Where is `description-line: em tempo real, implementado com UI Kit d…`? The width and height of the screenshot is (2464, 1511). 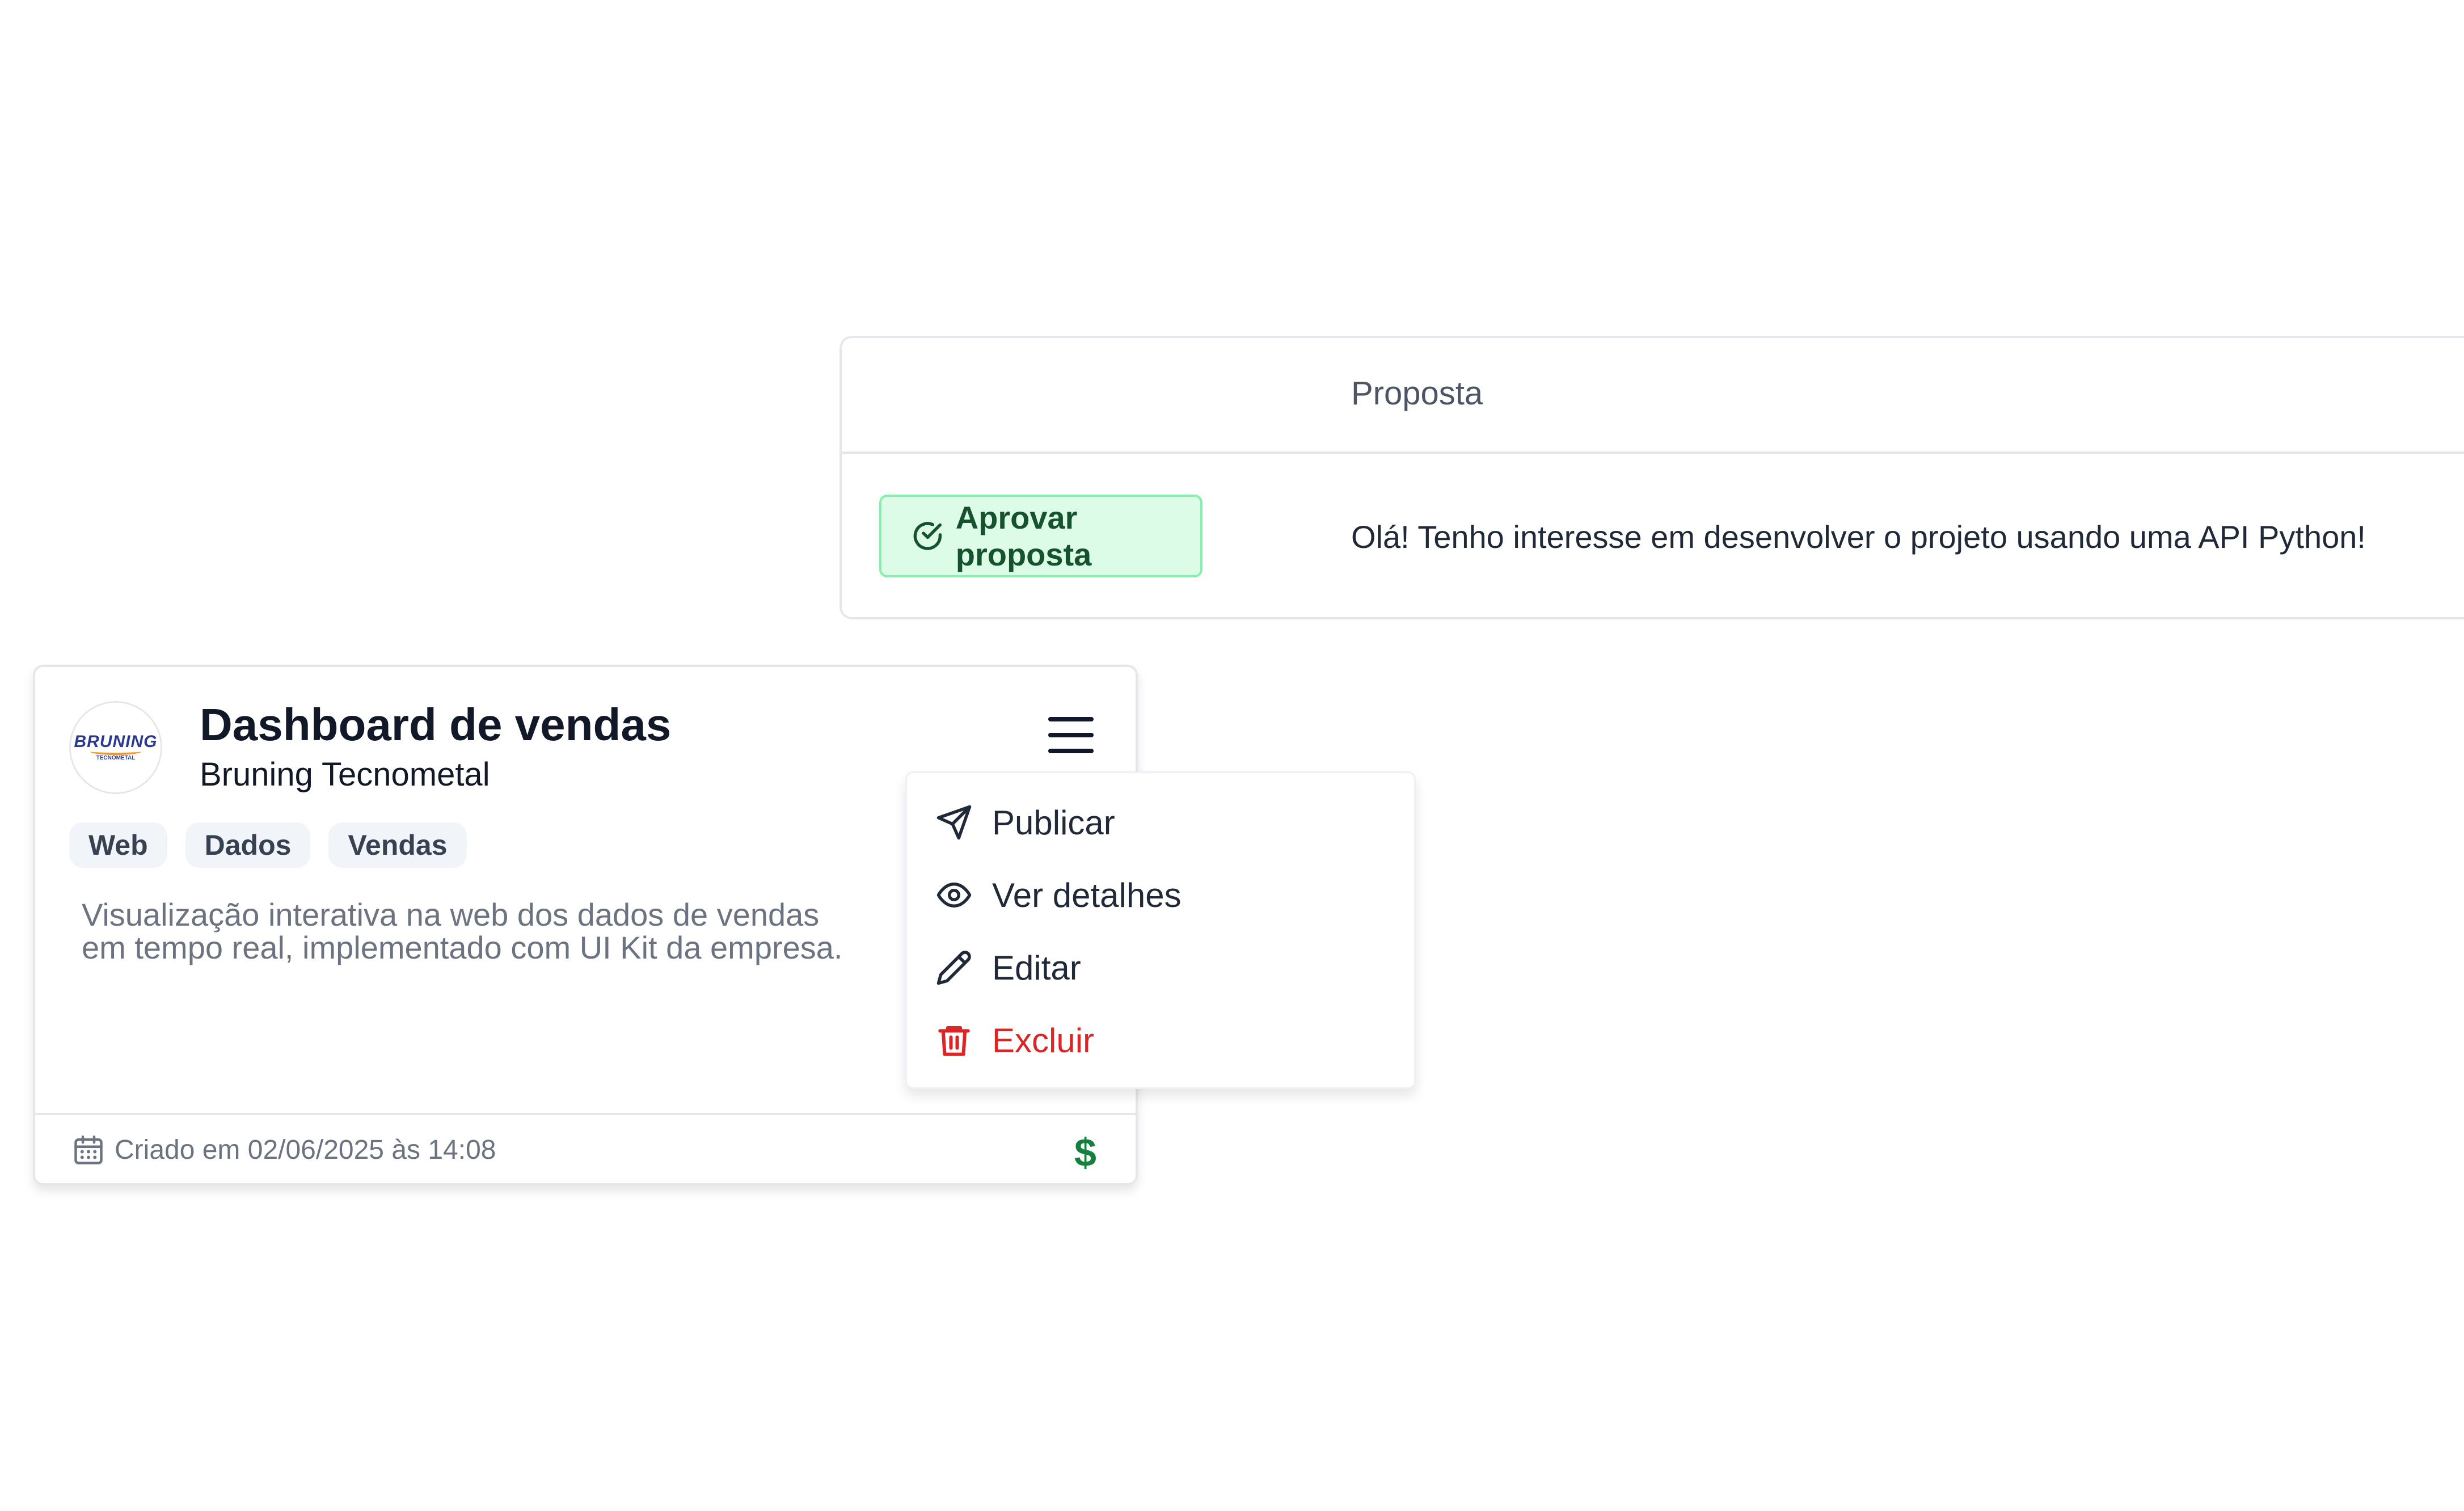 description-line: em tempo real, implementado com UI Kit d… is located at coordinates (462, 947).